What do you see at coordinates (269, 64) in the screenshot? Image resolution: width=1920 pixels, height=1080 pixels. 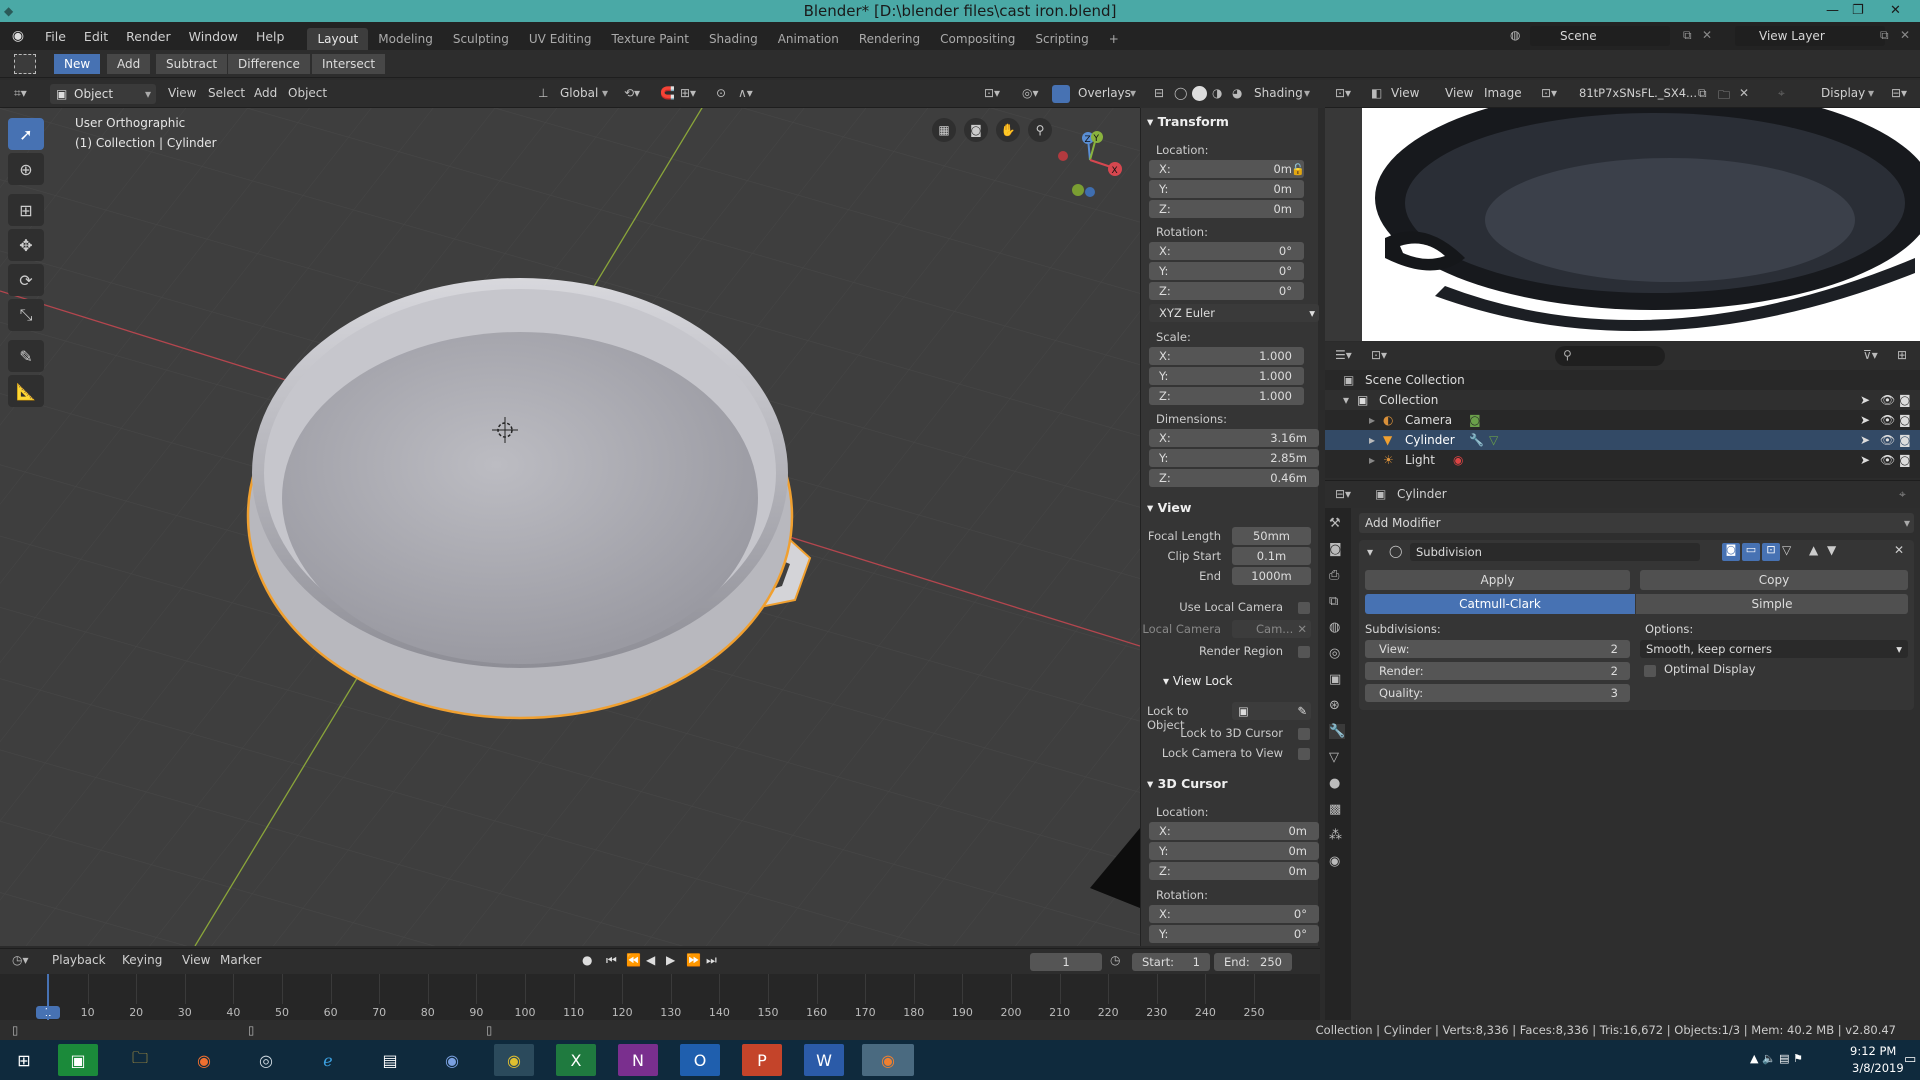 I see `select-mode-difference-button: Difference` at bounding box center [269, 64].